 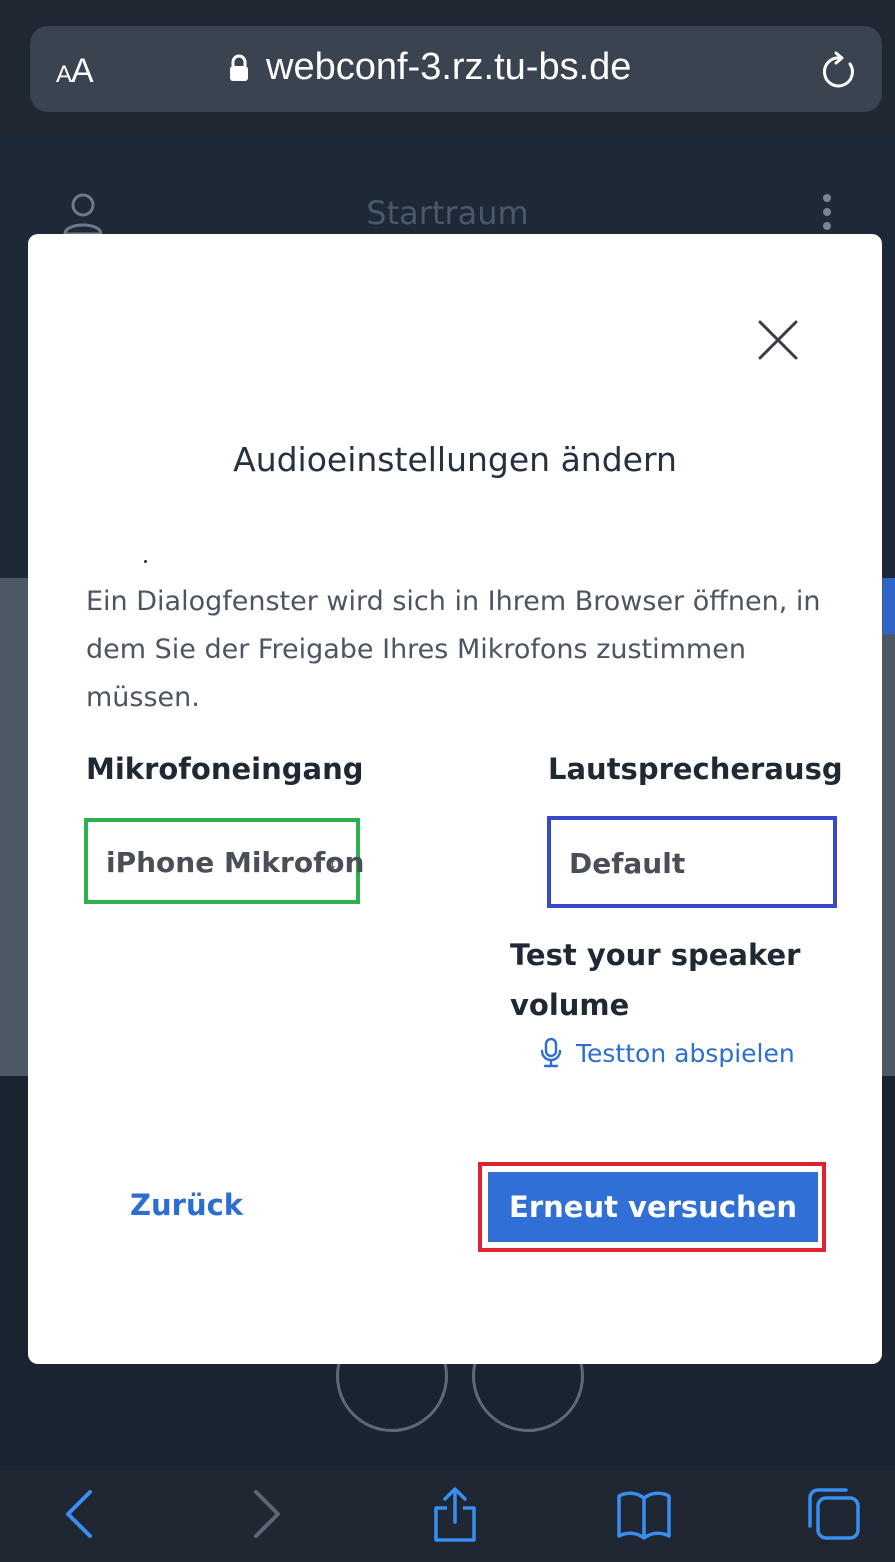 What do you see at coordinates (448, 67) in the screenshot?
I see `url-text: webconf-3.rz.tu-bs.de` at bounding box center [448, 67].